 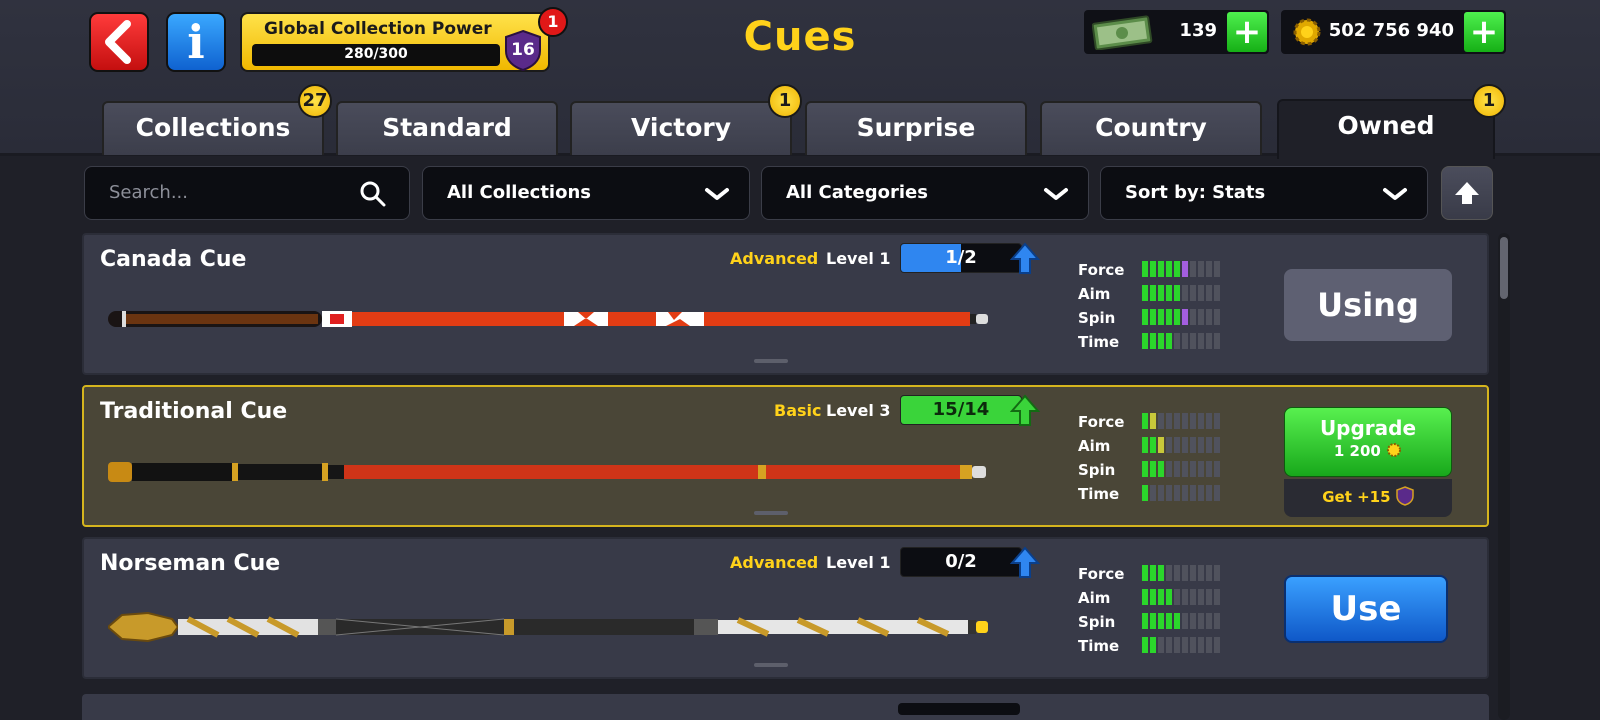 What do you see at coordinates (1181, 269) in the screenshot?
I see `force-stat-bar` at bounding box center [1181, 269].